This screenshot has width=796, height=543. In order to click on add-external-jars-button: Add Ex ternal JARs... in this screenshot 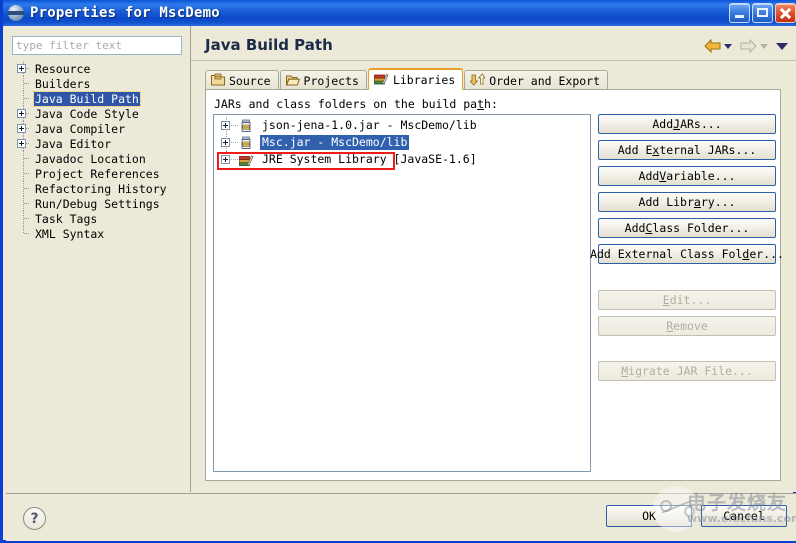, I will do `click(687, 150)`.